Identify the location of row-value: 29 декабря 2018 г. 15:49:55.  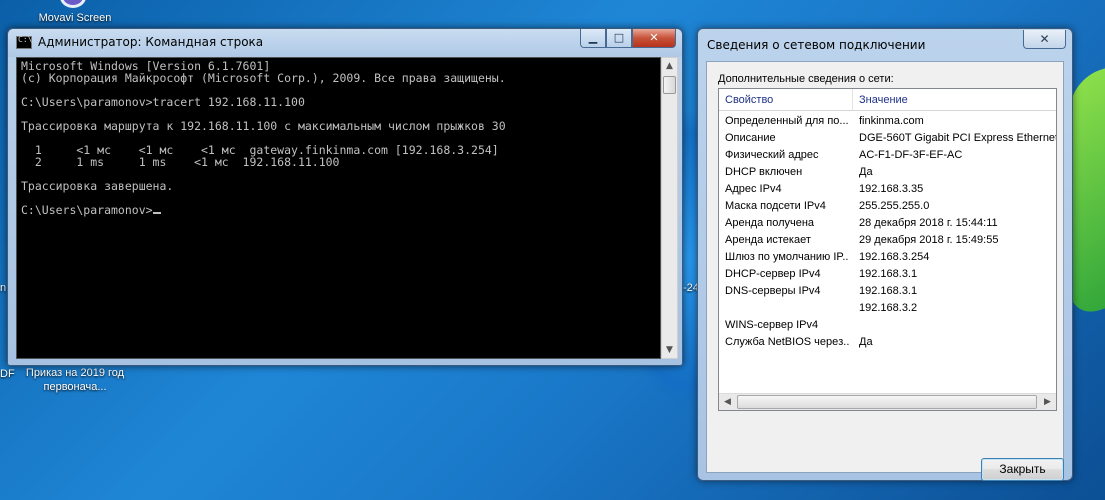
(929, 240).